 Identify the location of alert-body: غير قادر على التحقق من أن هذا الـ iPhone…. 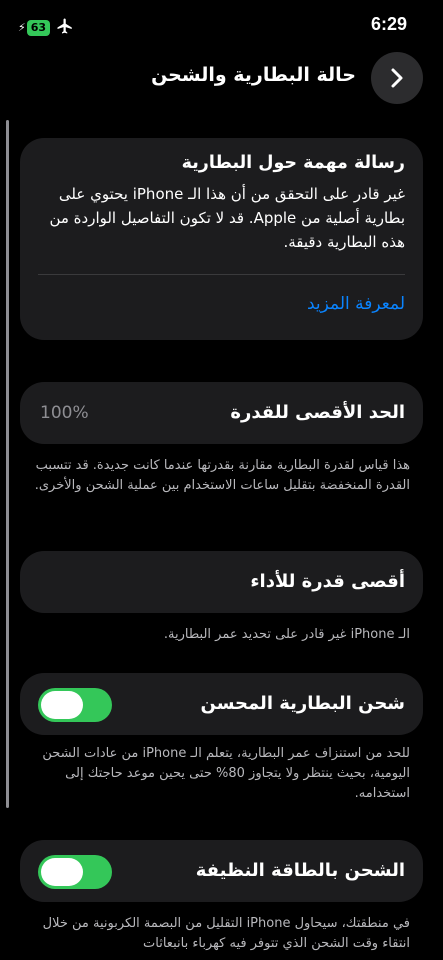
(227, 218).